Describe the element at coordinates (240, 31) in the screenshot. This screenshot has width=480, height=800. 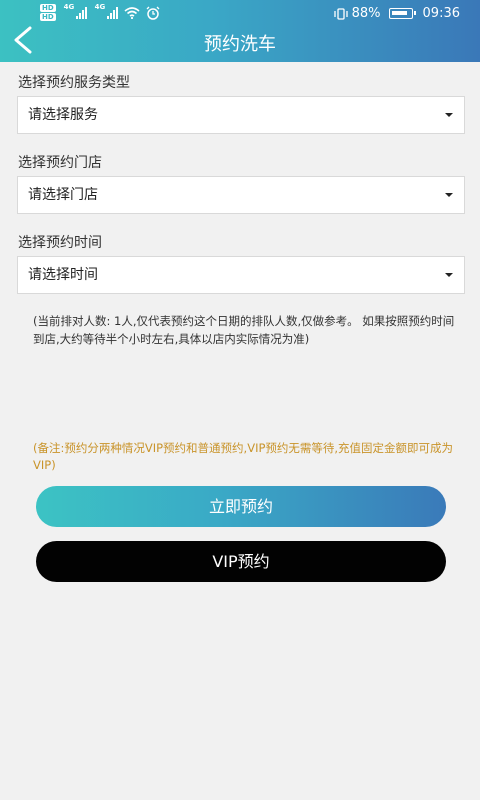
I see `app-header: HD HD 4G 4G 88% 09:36 预约洗车` at that location.